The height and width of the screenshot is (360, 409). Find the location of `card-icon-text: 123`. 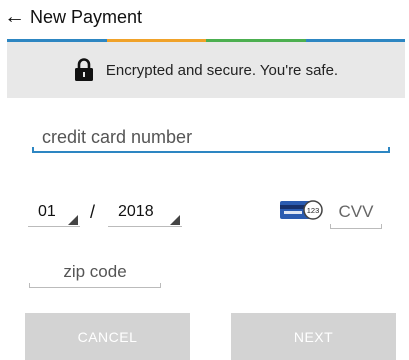

card-icon-text: 123 is located at coordinates (313, 210).